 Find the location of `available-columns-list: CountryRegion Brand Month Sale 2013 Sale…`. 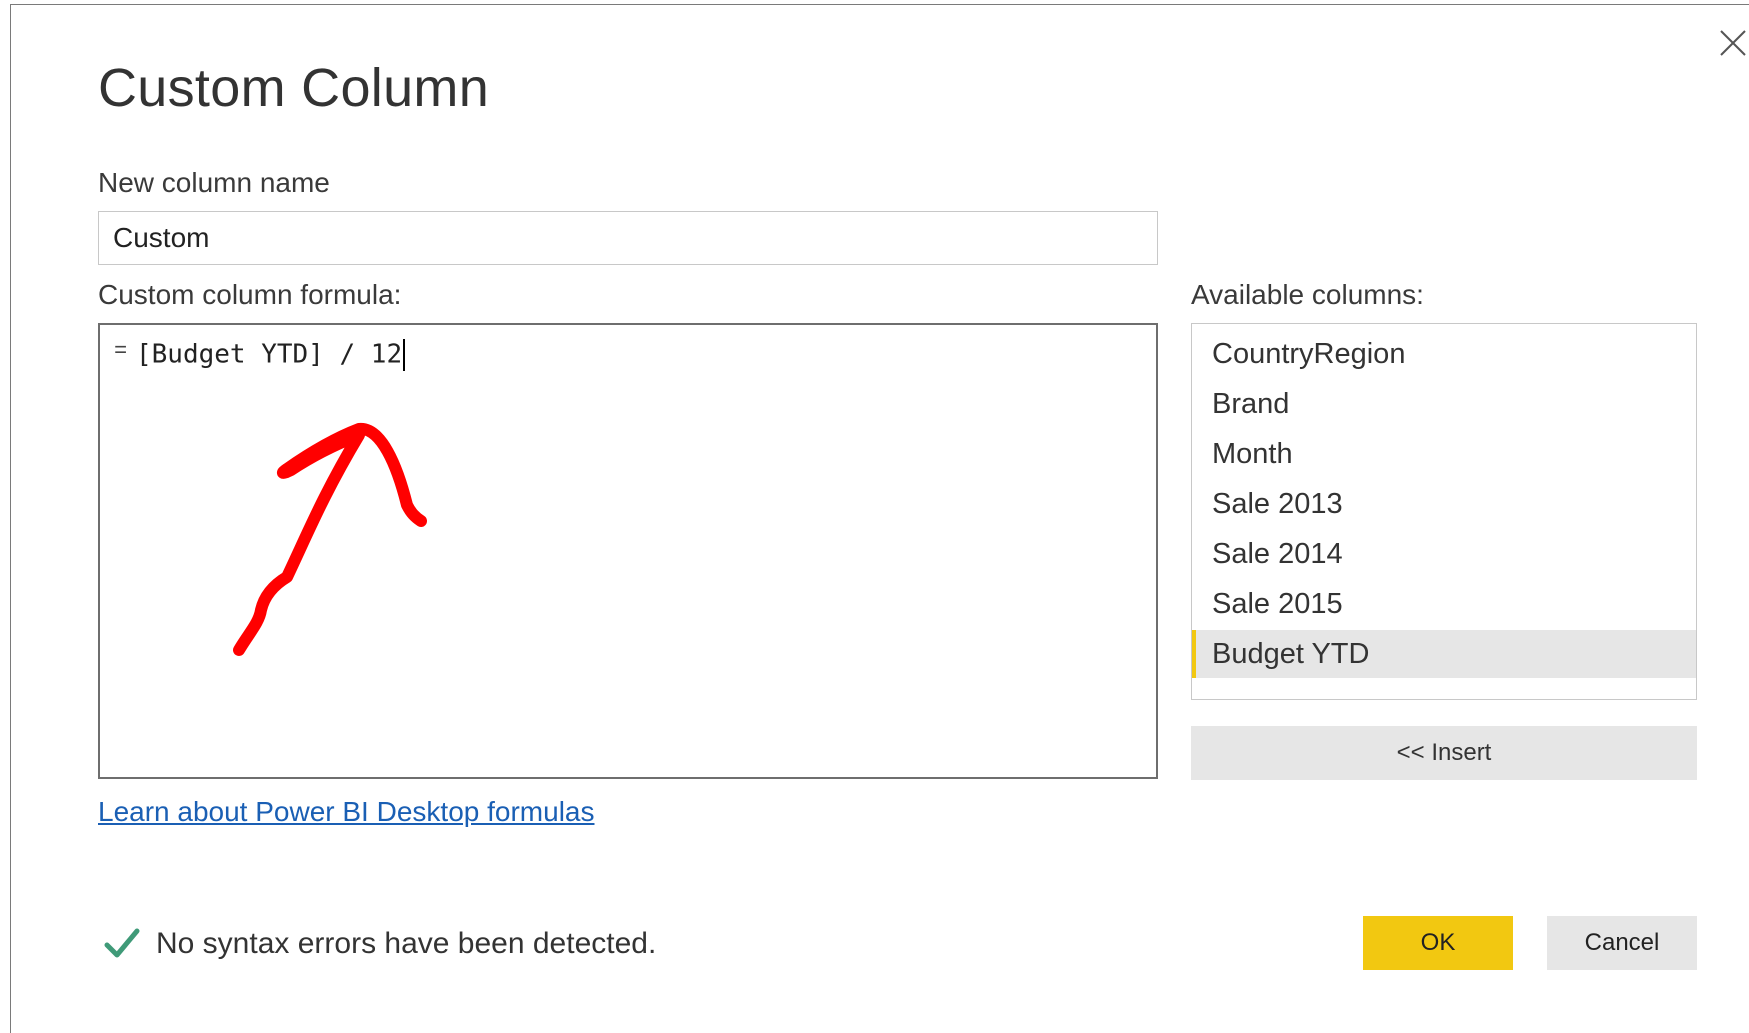

available-columns-list: CountryRegion Brand Month Sale 2013 Sale… is located at coordinates (1444, 511).